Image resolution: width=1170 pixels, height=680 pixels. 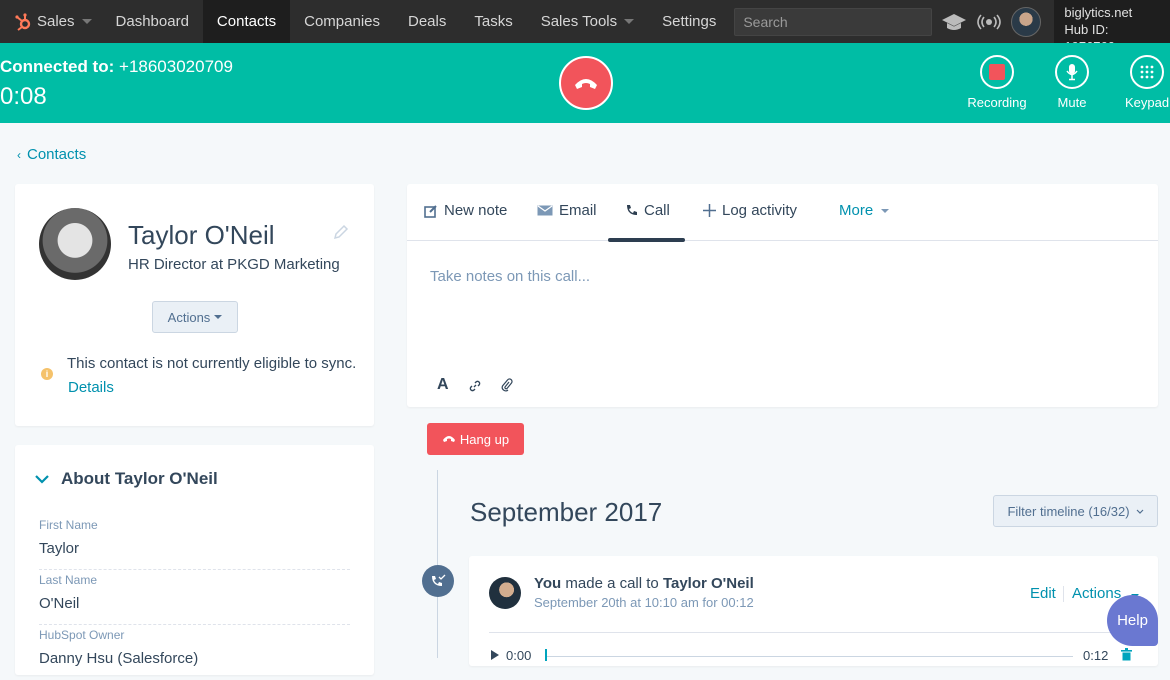 What do you see at coordinates (246, 21) in the screenshot?
I see `nav-contacts: Contacts` at bounding box center [246, 21].